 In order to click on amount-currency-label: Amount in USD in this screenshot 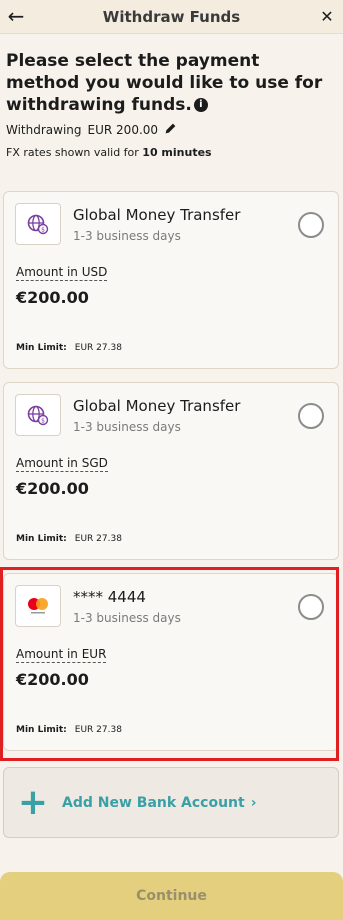, I will do `click(62, 273)`.